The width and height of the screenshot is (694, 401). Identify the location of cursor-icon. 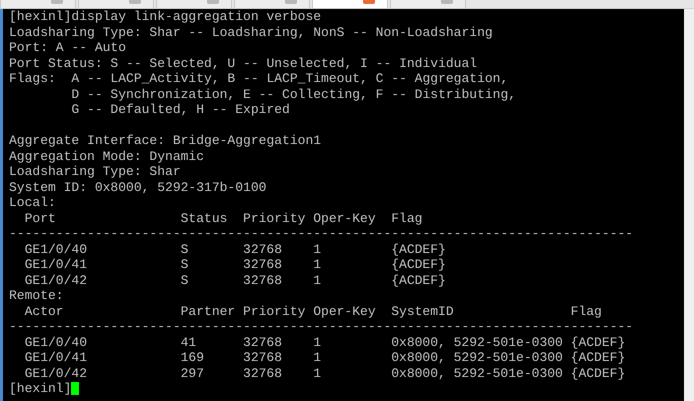
(75, 389).